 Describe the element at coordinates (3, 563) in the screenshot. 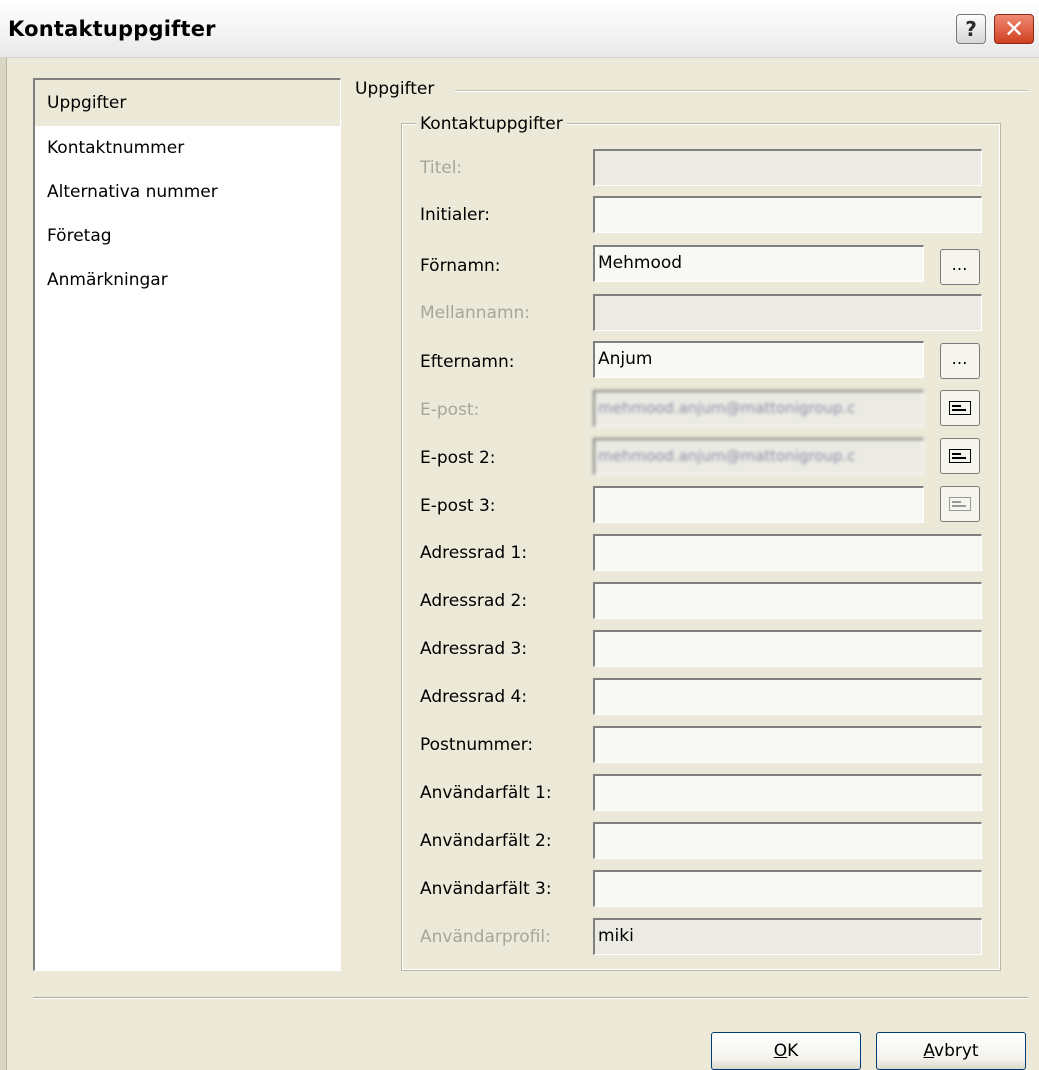

I see `window-frame-left` at that location.